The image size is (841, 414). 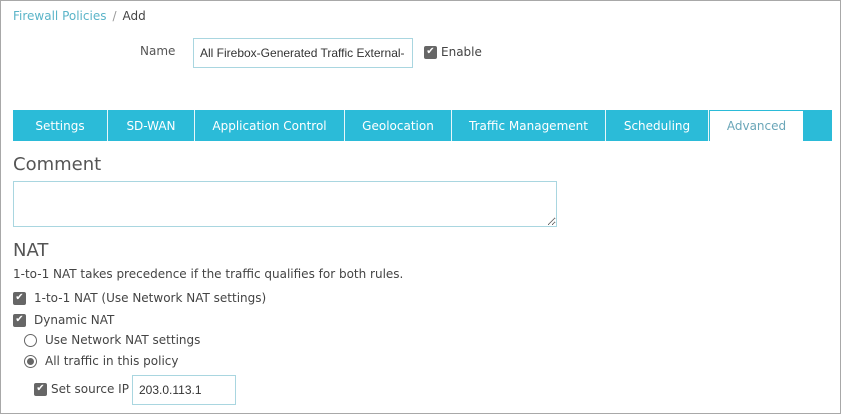 What do you see at coordinates (112, 361) in the screenshot?
I see `all-traffic-label: All traffic in this policy` at bounding box center [112, 361].